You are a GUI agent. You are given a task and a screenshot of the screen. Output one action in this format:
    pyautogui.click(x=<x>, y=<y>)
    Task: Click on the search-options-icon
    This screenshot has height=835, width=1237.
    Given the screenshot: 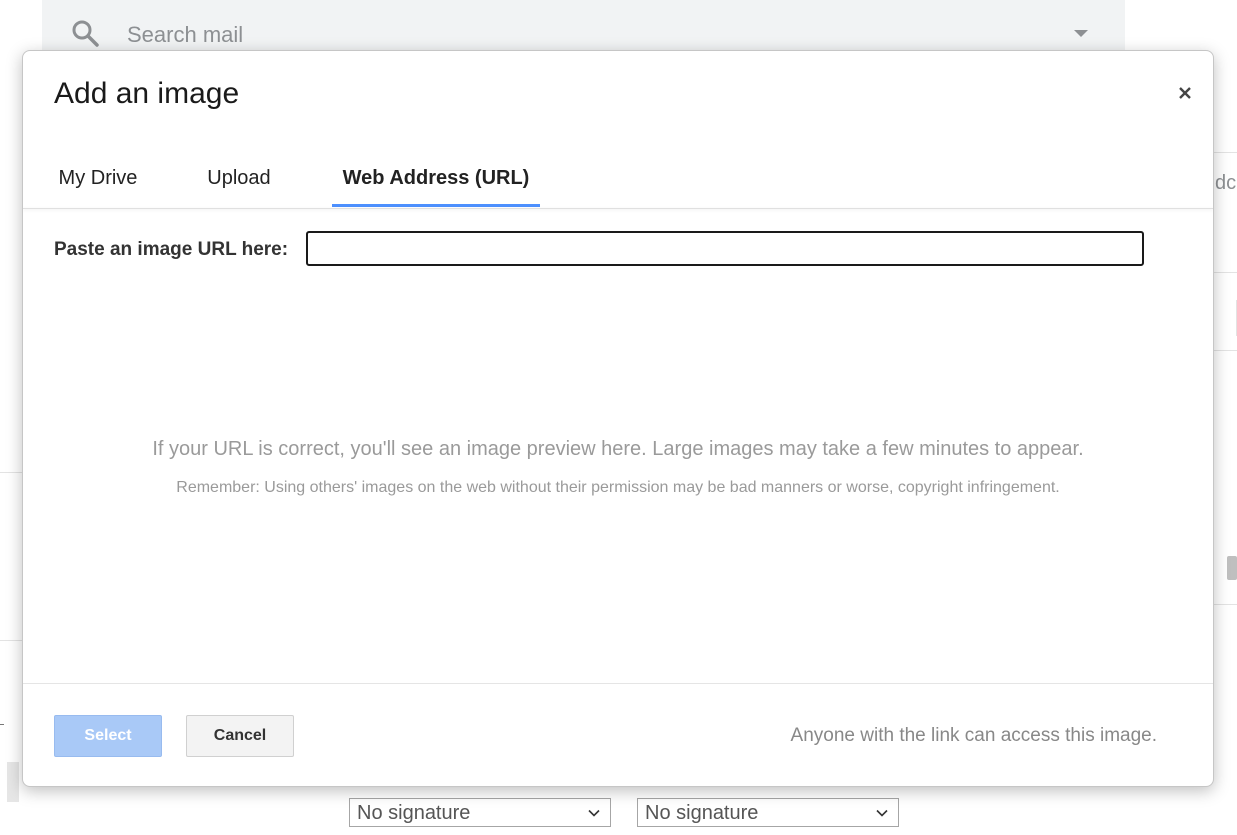 What is the action you would take?
    pyautogui.click(x=1081, y=33)
    